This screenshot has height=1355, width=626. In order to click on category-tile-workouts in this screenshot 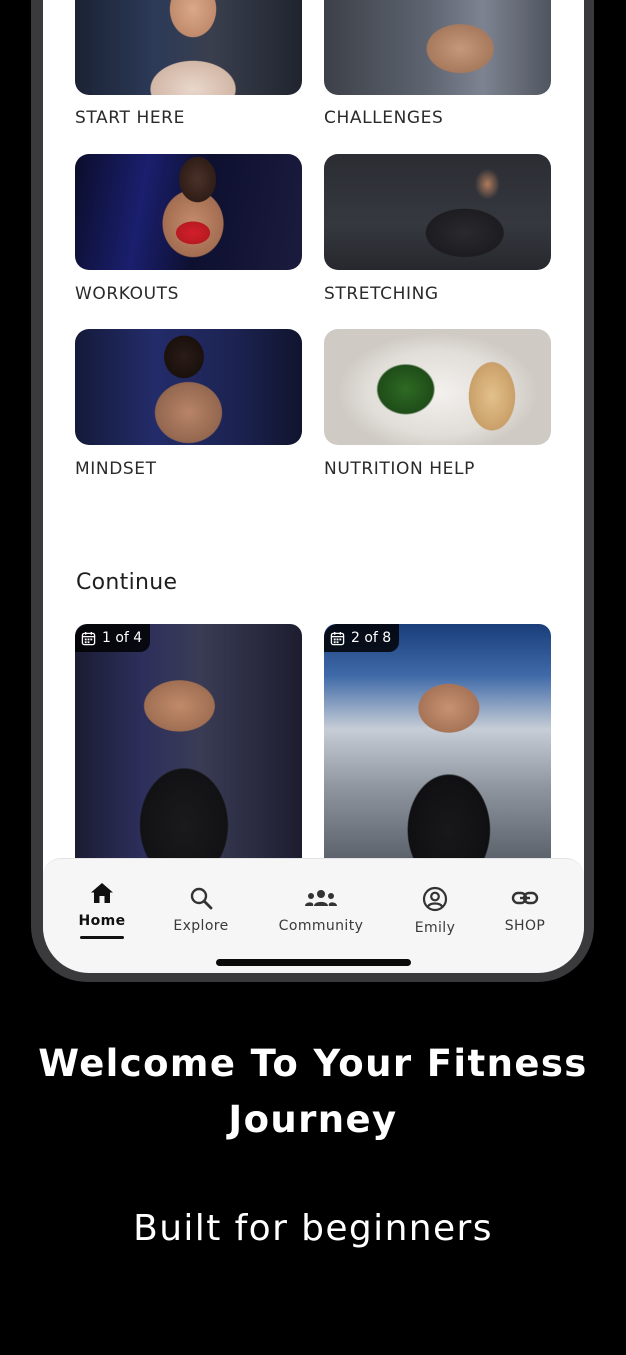, I will do `click(188, 212)`.